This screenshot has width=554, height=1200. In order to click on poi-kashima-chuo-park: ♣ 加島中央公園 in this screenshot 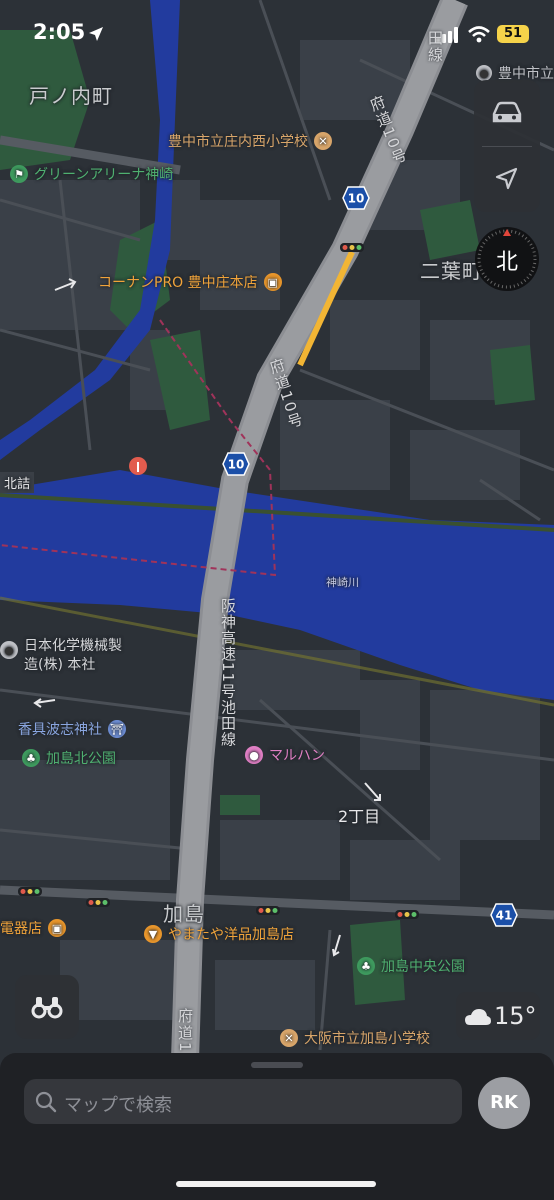, I will do `click(411, 966)`.